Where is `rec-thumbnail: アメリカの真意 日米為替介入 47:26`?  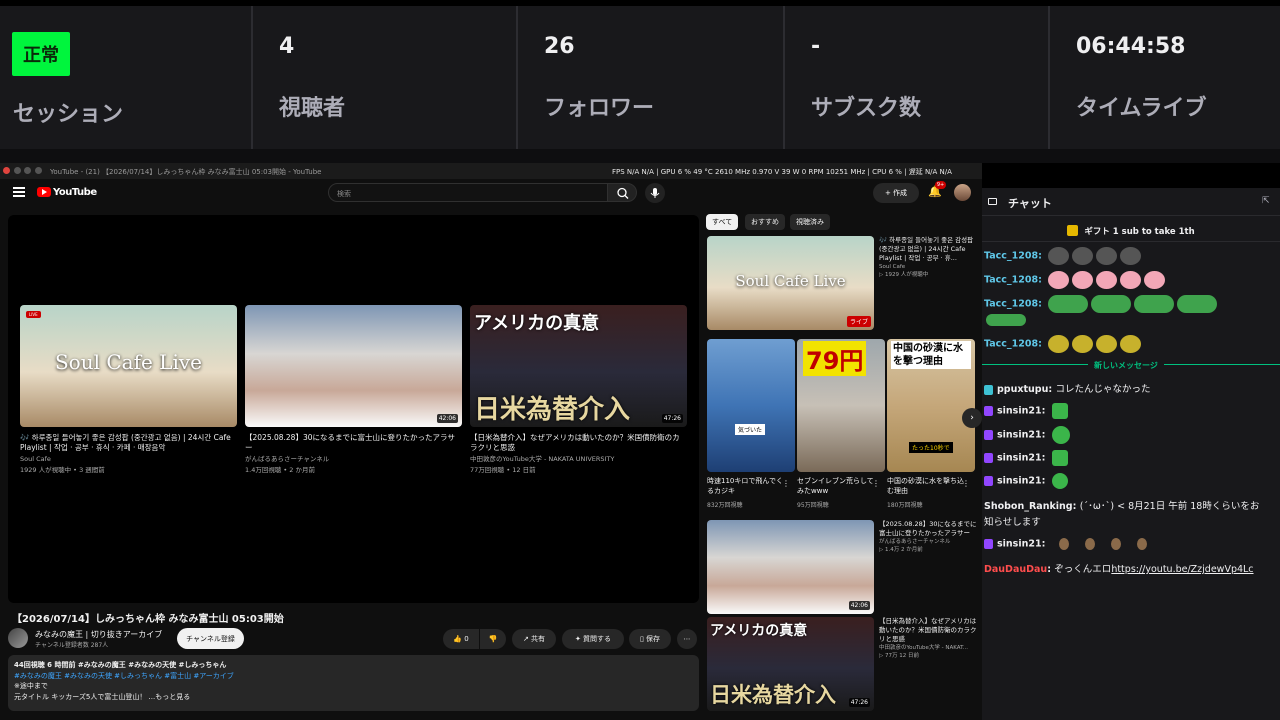
rec-thumbnail: アメリカの真意 日米為替介入 47:26 is located at coordinates (790, 664).